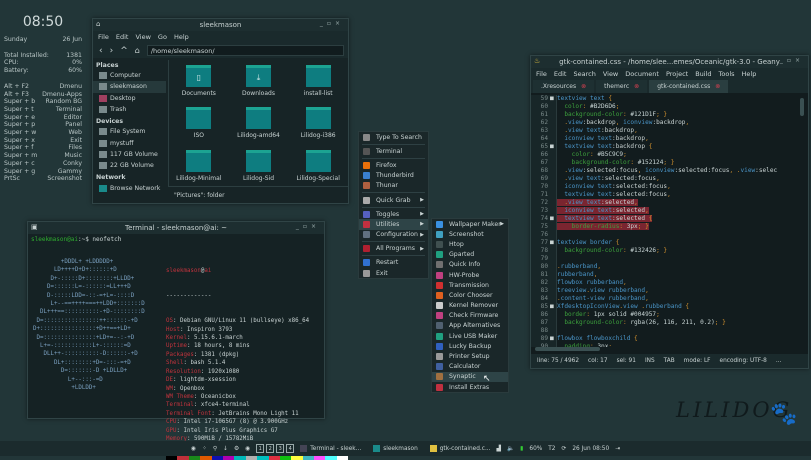  What do you see at coordinates (470, 367) in the screenshot?
I see `menu-item-calculator: Calculator` at bounding box center [470, 367].